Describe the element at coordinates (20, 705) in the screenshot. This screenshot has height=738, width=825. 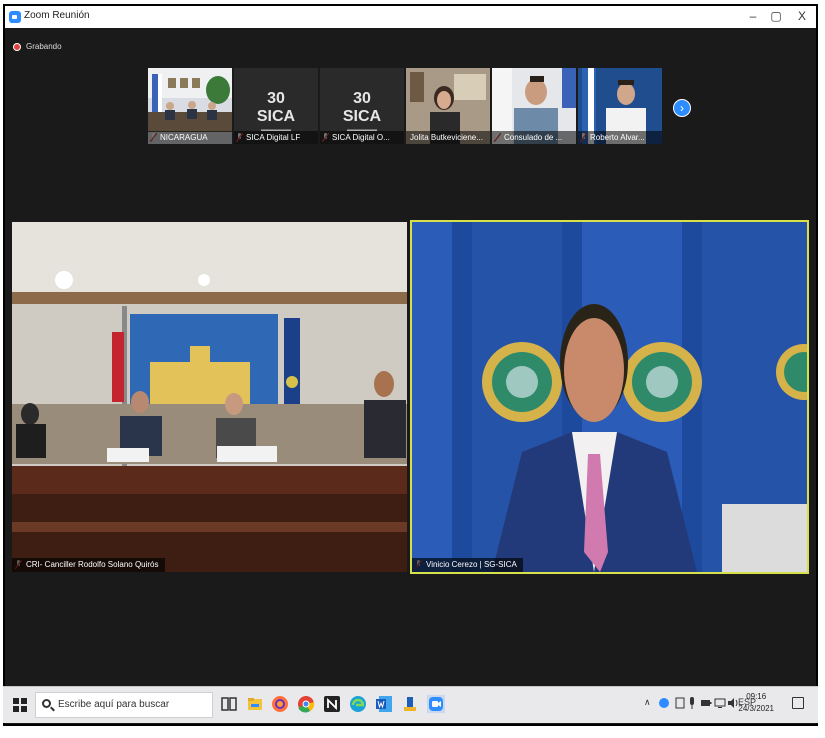
I see `windows-start-icon` at that location.